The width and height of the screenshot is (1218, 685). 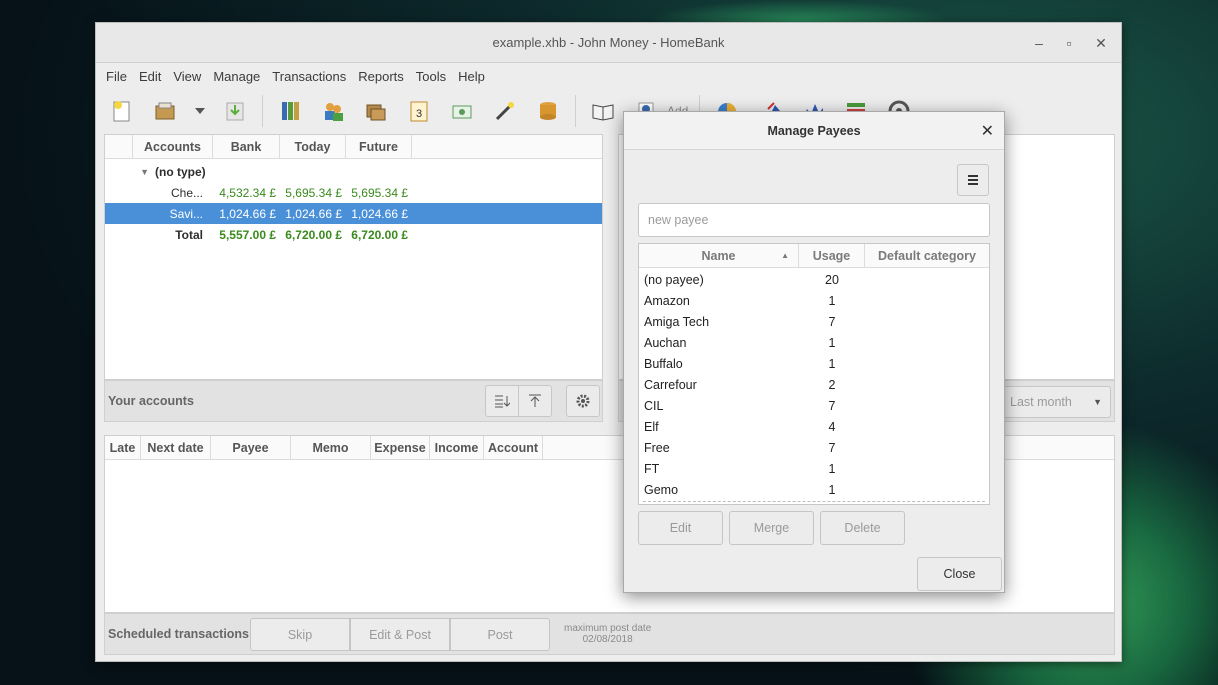 What do you see at coordinates (236, 76) in the screenshot?
I see `menu-manage: Manage` at bounding box center [236, 76].